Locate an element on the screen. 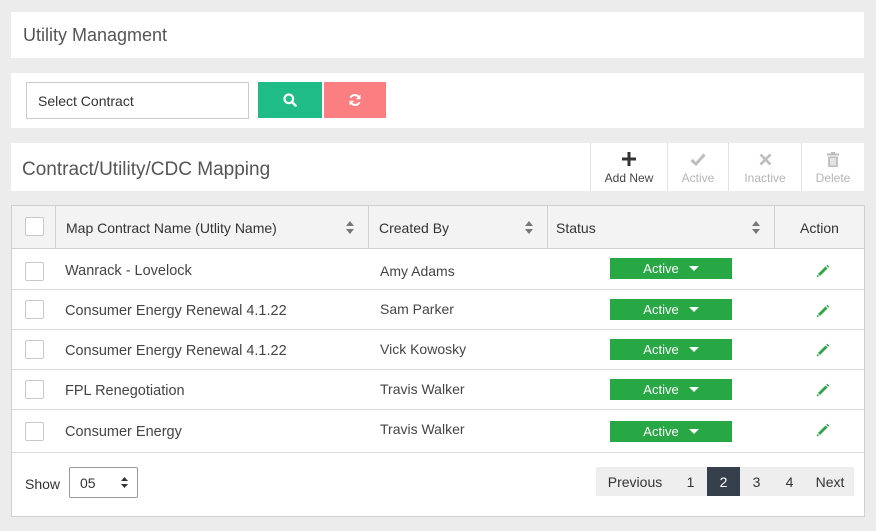 This screenshot has height=531, width=876. contract-name: FPL Renegotiation is located at coordinates (125, 391).